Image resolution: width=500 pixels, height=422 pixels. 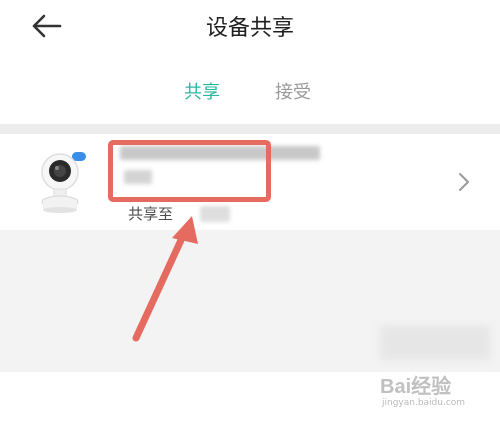 I want to click on chevron-right-icon, so click(x=464, y=182).